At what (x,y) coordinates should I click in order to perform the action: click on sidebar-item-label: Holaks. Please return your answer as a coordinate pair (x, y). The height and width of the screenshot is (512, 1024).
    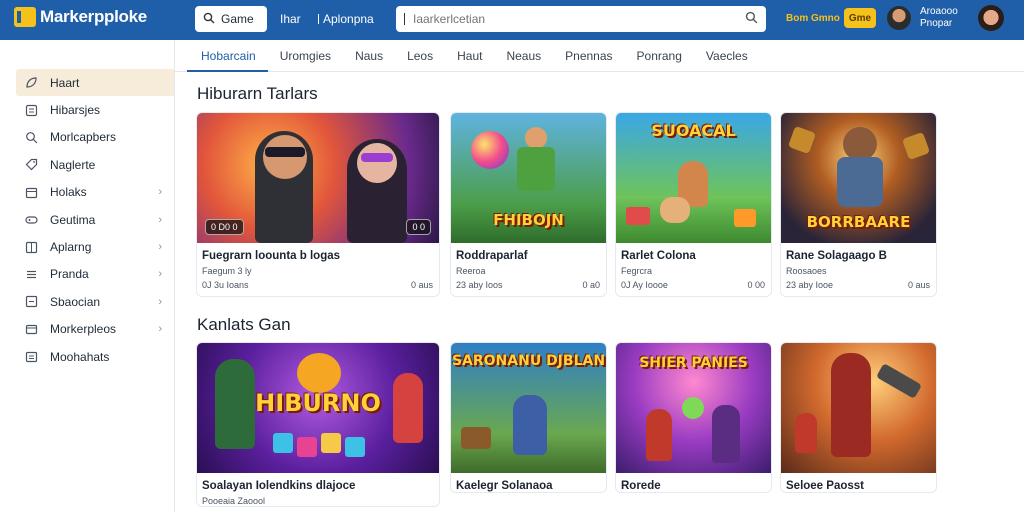
    Looking at the image, I should click on (68, 192).